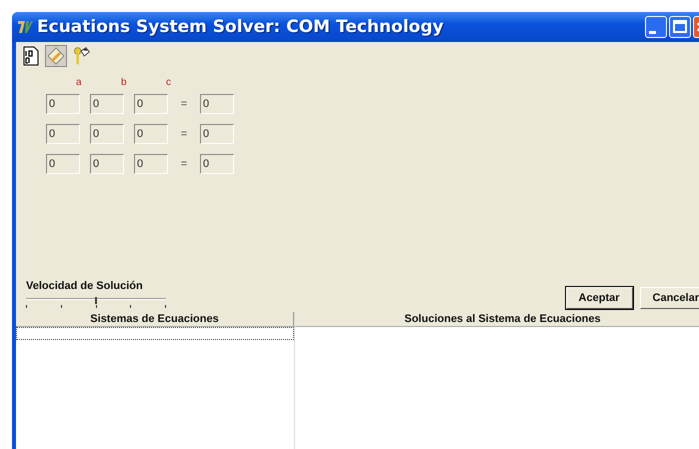 This screenshot has width=699, height=449. Describe the element at coordinates (497, 319) in the screenshot. I see `column-header: Soluciones al Sistema de Ecuaciones` at that location.